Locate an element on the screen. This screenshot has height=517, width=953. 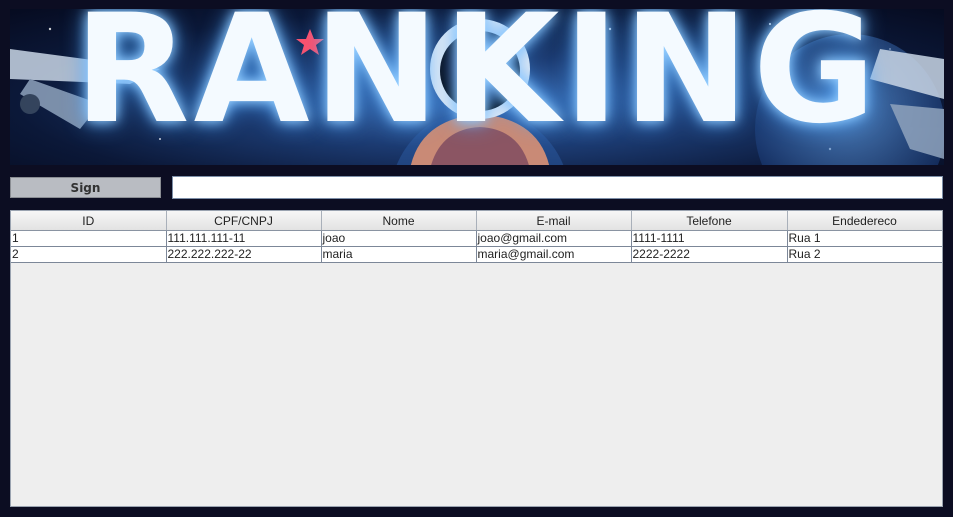
column-header-cpf-cnpj: CPF/CNPJ is located at coordinates (244, 221).